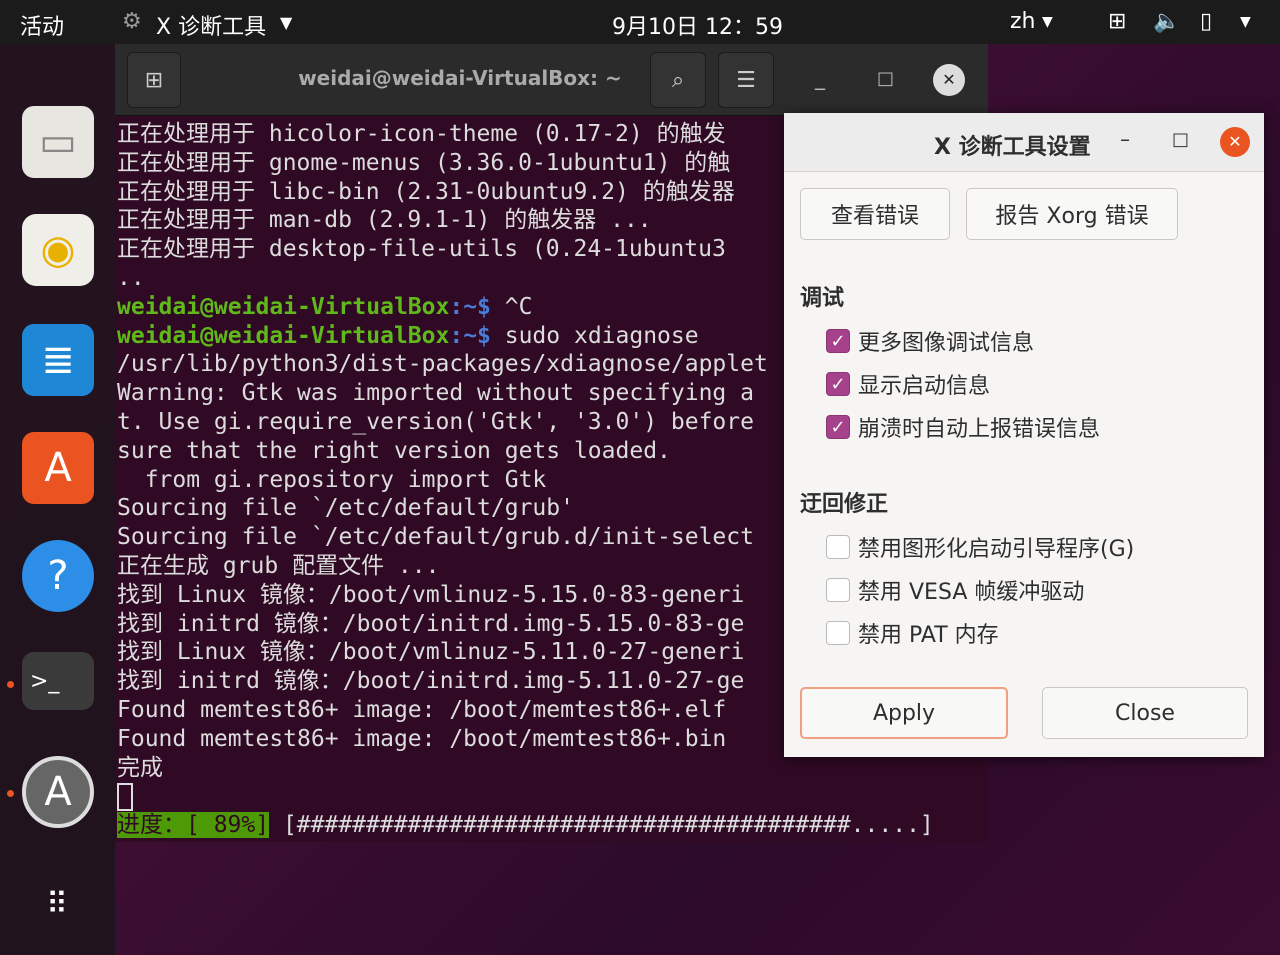 The height and width of the screenshot is (955, 1280). Describe the element at coordinates (1012, 147) in the screenshot. I see `dialog-title: X 诊断工具设置` at that location.